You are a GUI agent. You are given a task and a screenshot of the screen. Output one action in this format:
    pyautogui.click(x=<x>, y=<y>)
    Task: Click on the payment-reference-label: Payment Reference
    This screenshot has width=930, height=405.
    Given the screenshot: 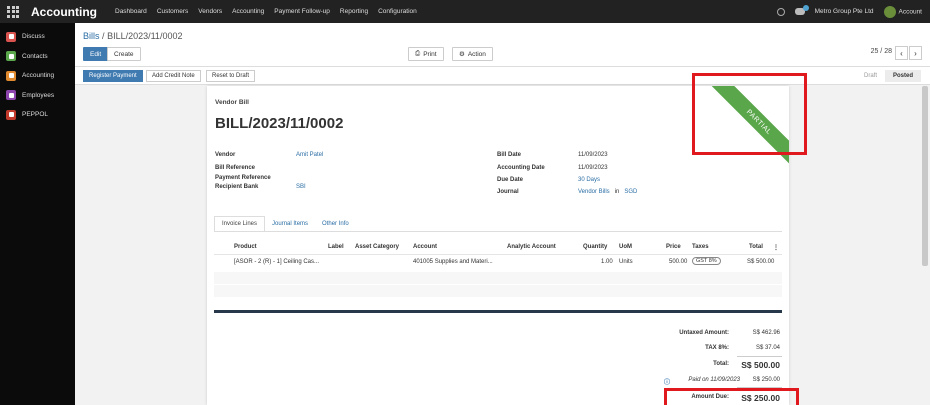 What is the action you would take?
    pyautogui.click(x=243, y=178)
    